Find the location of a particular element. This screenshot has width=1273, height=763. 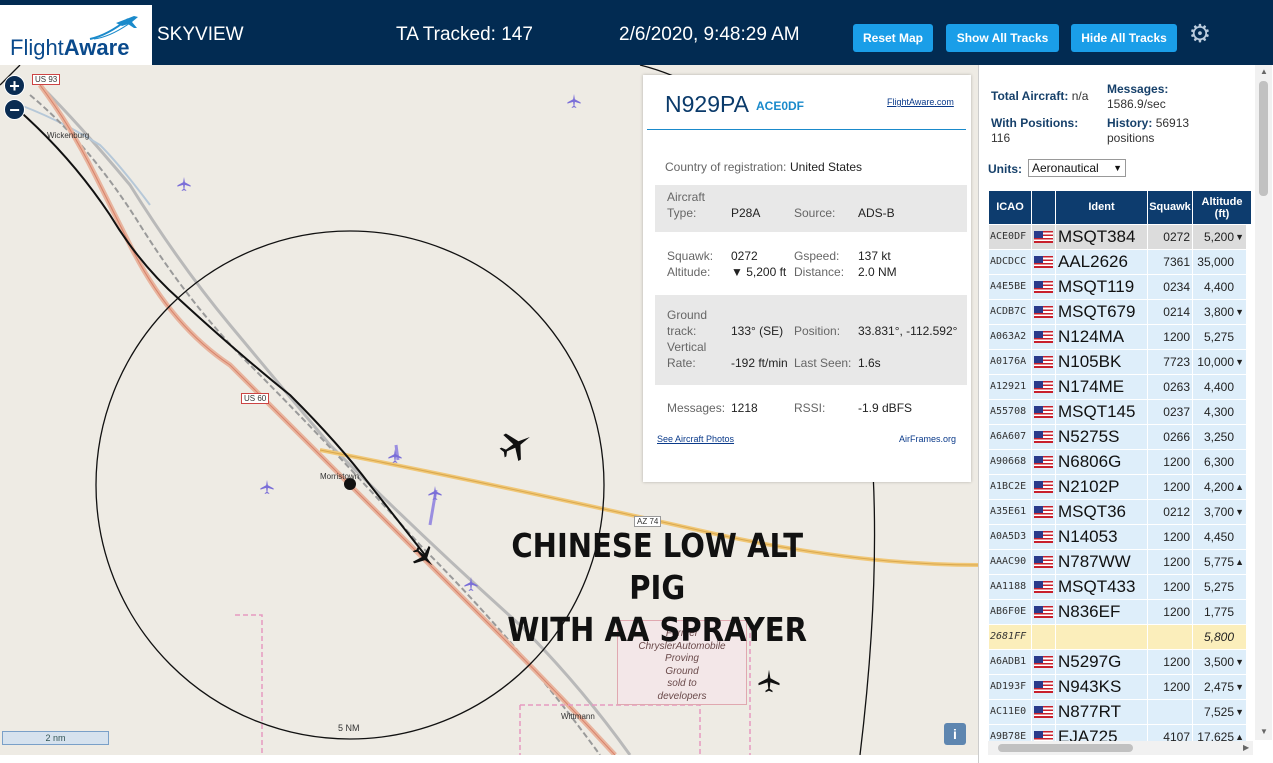

table-row: A12921 N174ME 0263 4,400 is located at coordinates (1117, 387).